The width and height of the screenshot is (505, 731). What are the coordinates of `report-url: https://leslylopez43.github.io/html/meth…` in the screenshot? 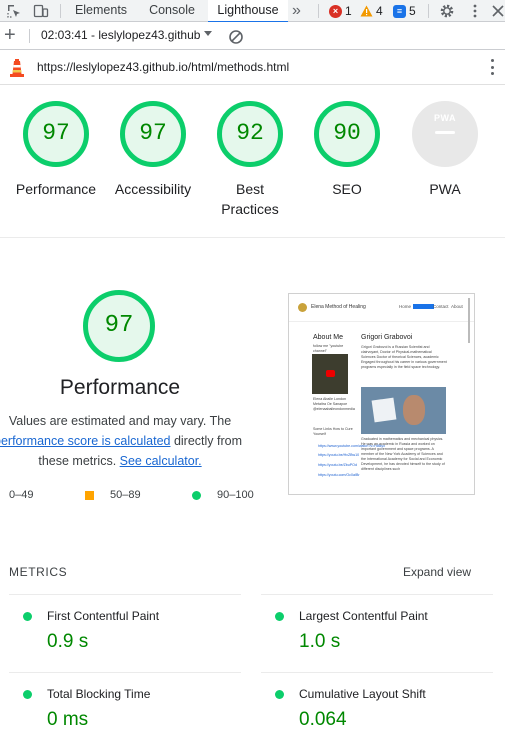 It's located at (163, 67).